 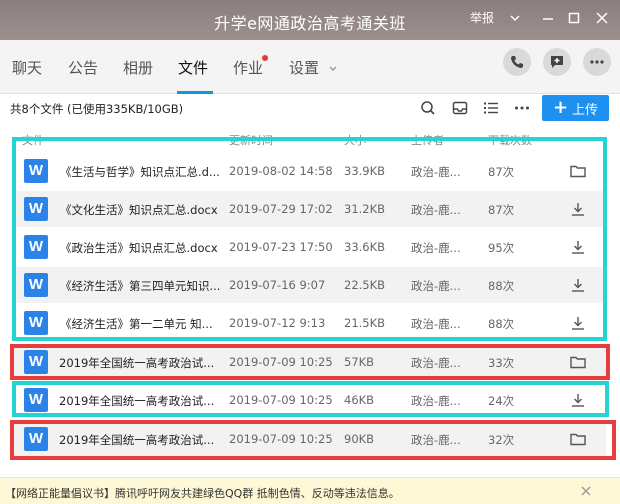 What do you see at coordinates (522, 108) in the screenshot?
I see `more-options-icon` at bounding box center [522, 108].